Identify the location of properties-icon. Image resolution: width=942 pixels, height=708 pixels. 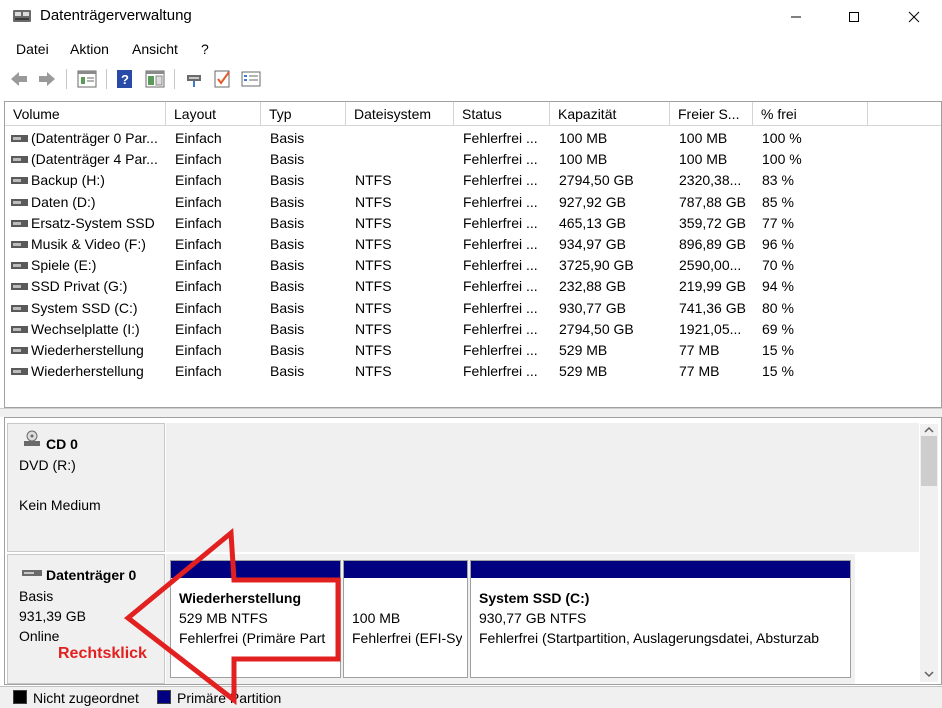
(87, 79).